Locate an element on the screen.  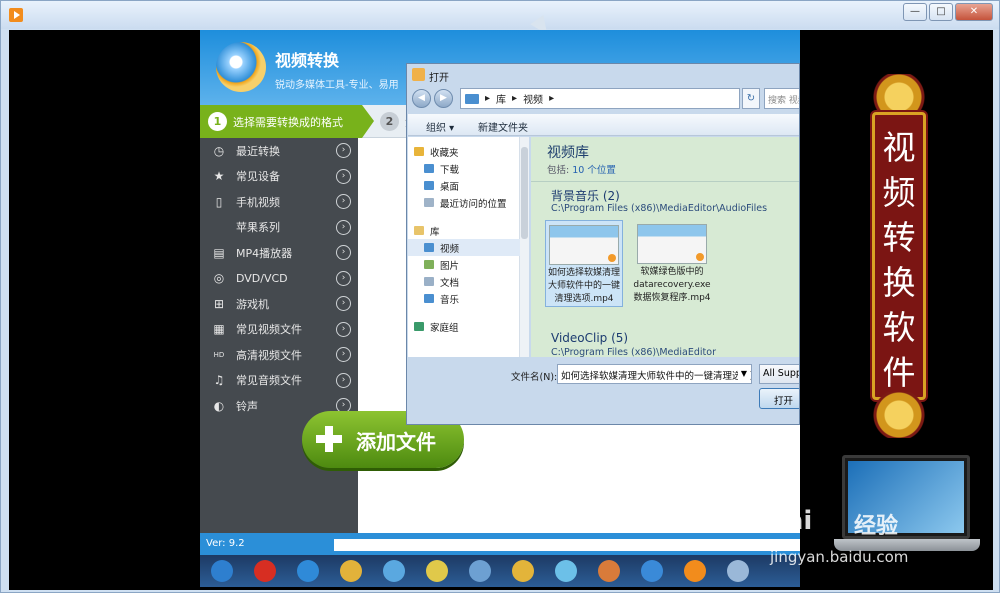
nav-item: 图片 is located at coordinates (464, 264).